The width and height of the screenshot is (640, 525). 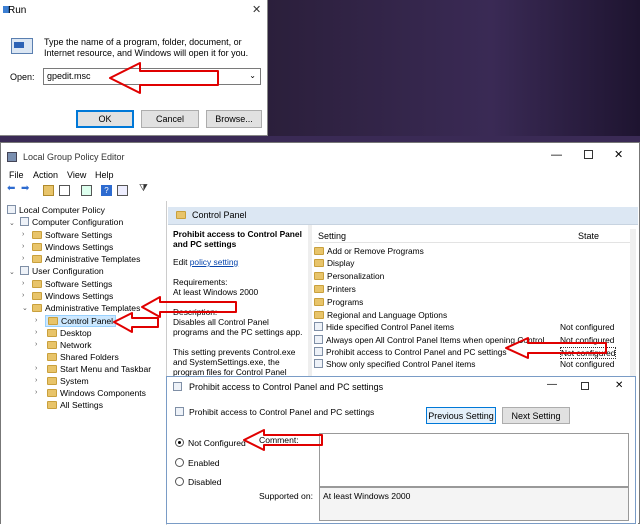 I want to click on radio-disabled: Disabled, so click(x=198, y=482).